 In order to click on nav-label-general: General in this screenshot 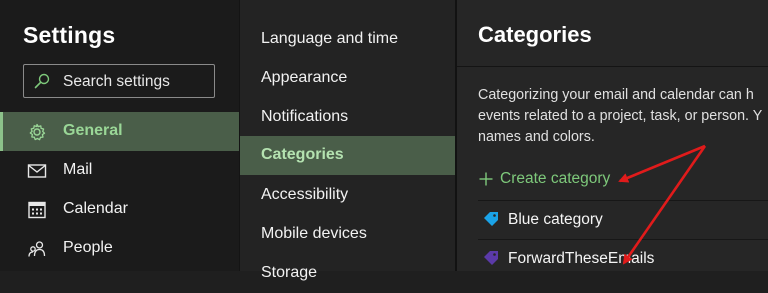, I will do `click(93, 130)`.